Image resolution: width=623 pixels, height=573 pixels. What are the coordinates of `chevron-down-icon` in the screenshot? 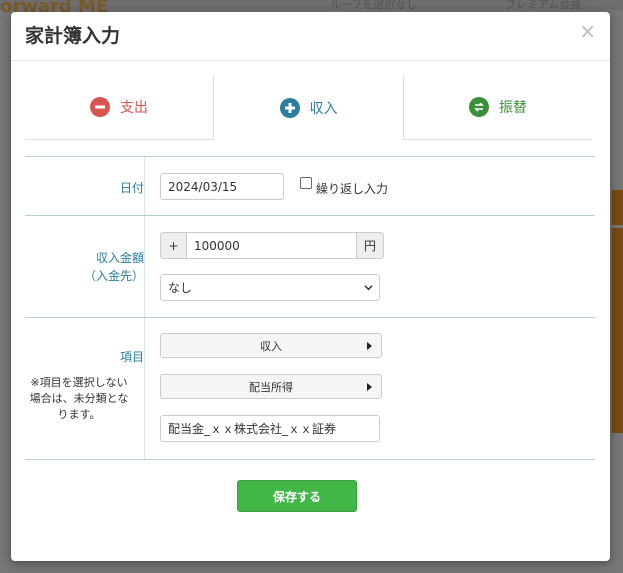 It's located at (368, 287).